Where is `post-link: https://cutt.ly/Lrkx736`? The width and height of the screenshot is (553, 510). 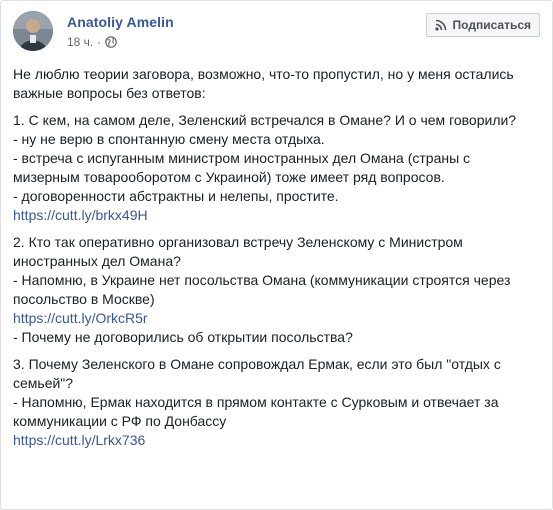 post-link: https://cutt.ly/Lrkx736 is located at coordinates (275, 440).